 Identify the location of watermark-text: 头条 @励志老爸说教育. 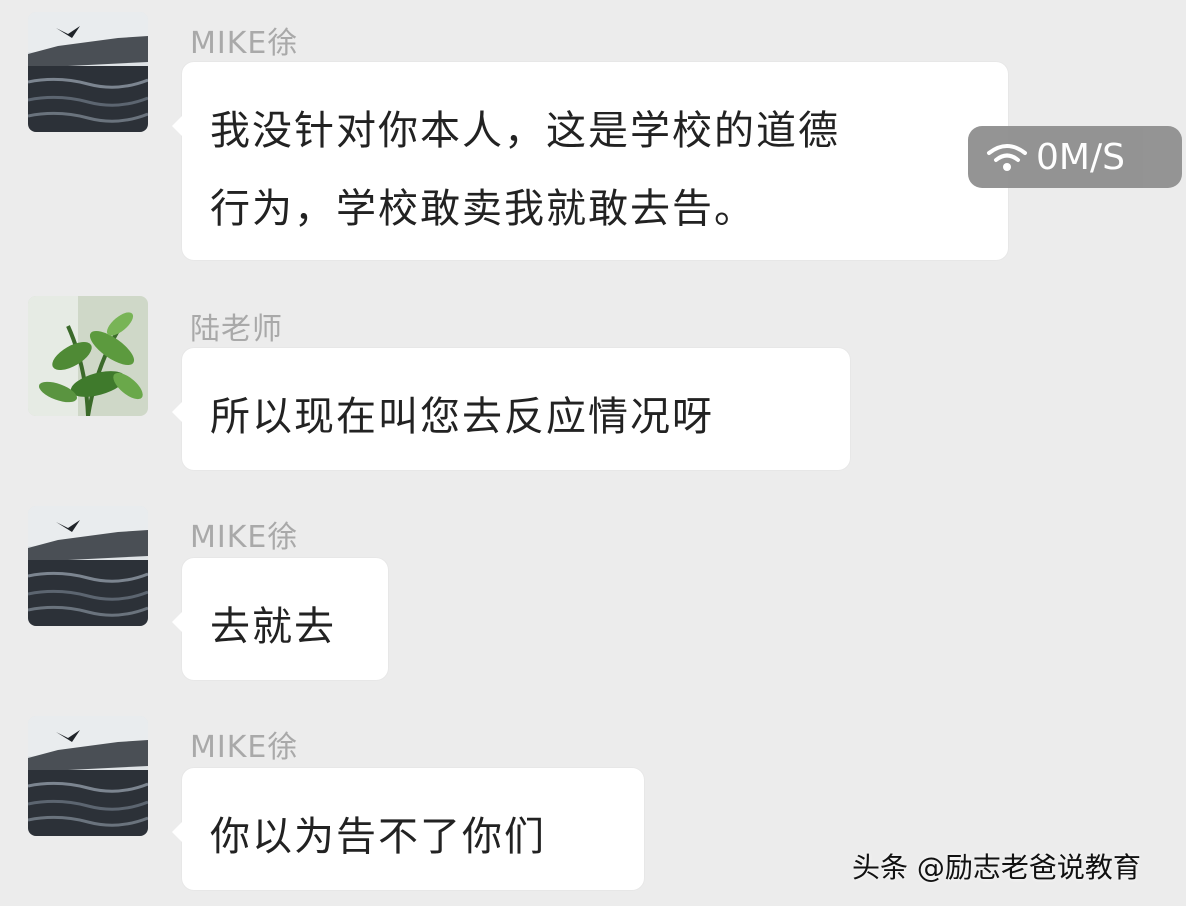
(996, 867).